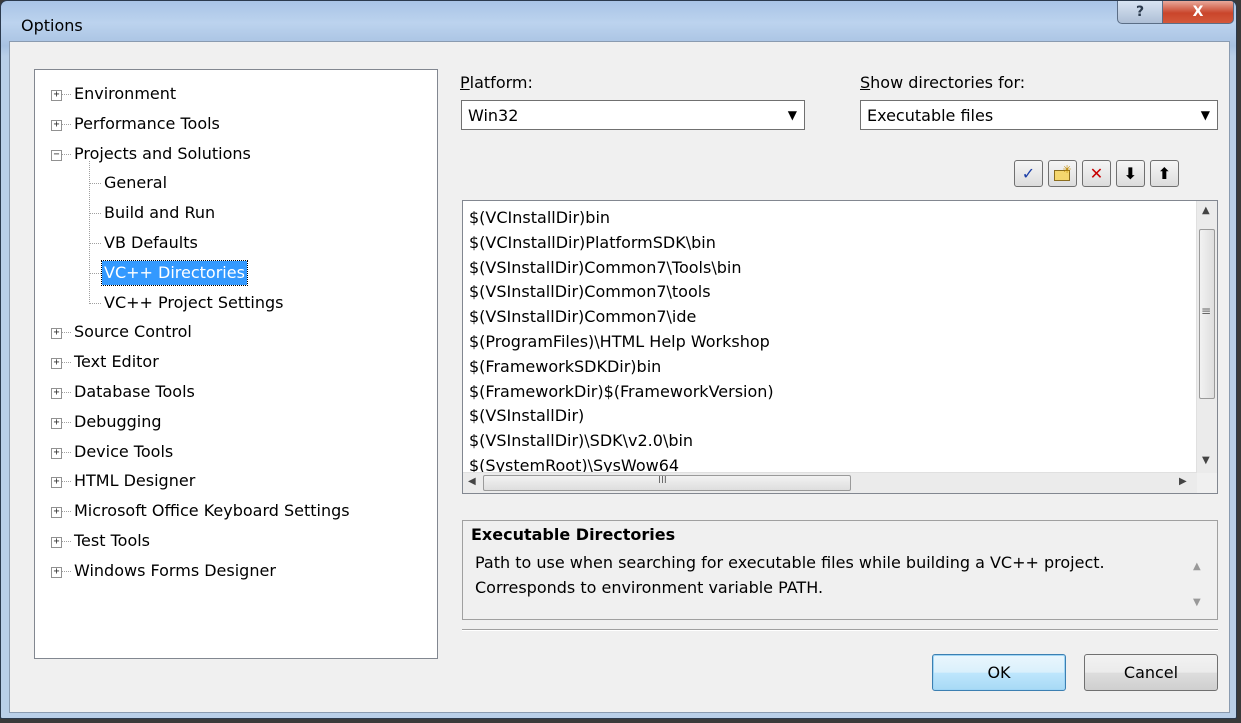 The width and height of the screenshot is (1241, 723). Describe the element at coordinates (235, 154) in the screenshot. I see `tree-item-projects-and-solutions: − Projects and Solutions` at that location.